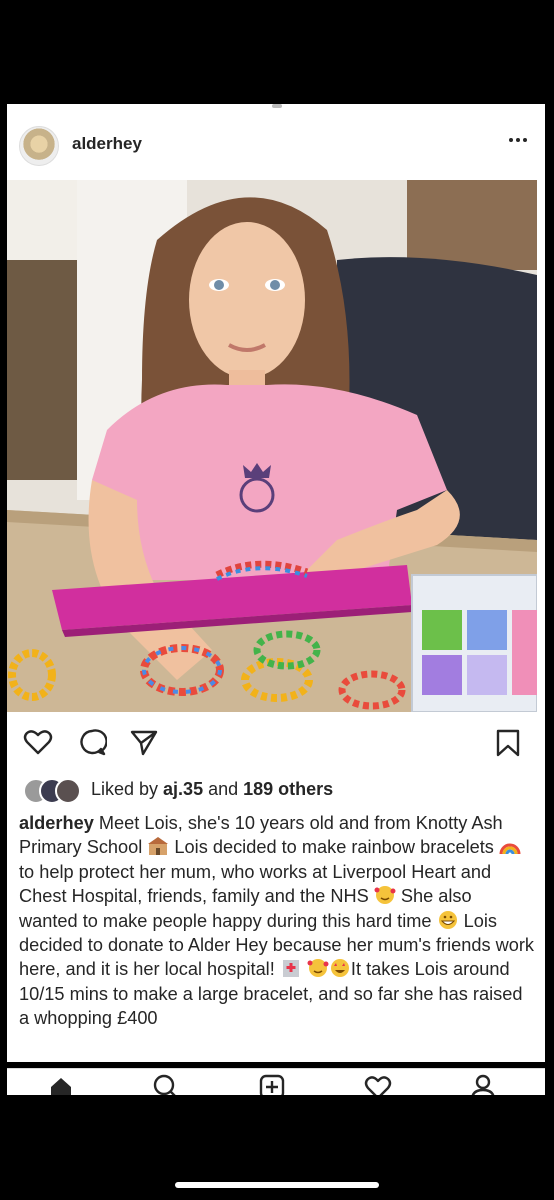 The image size is (554, 1200). I want to click on liker-avatar, so click(68, 791).